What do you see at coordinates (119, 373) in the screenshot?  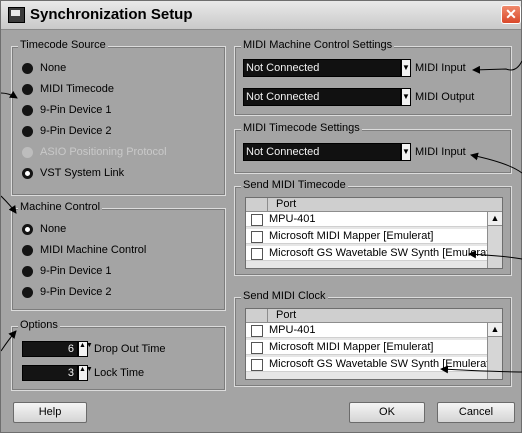 I see `lock-time-label: Lock Time` at bounding box center [119, 373].